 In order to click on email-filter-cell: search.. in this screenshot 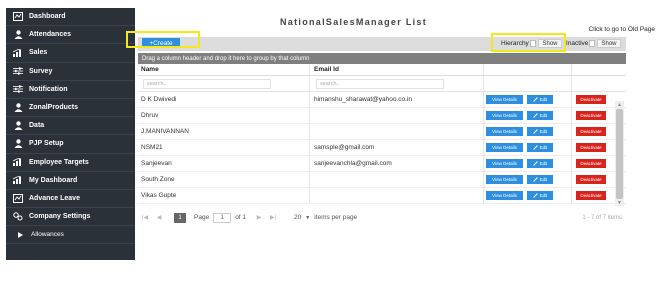, I will do `click(397, 83)`.